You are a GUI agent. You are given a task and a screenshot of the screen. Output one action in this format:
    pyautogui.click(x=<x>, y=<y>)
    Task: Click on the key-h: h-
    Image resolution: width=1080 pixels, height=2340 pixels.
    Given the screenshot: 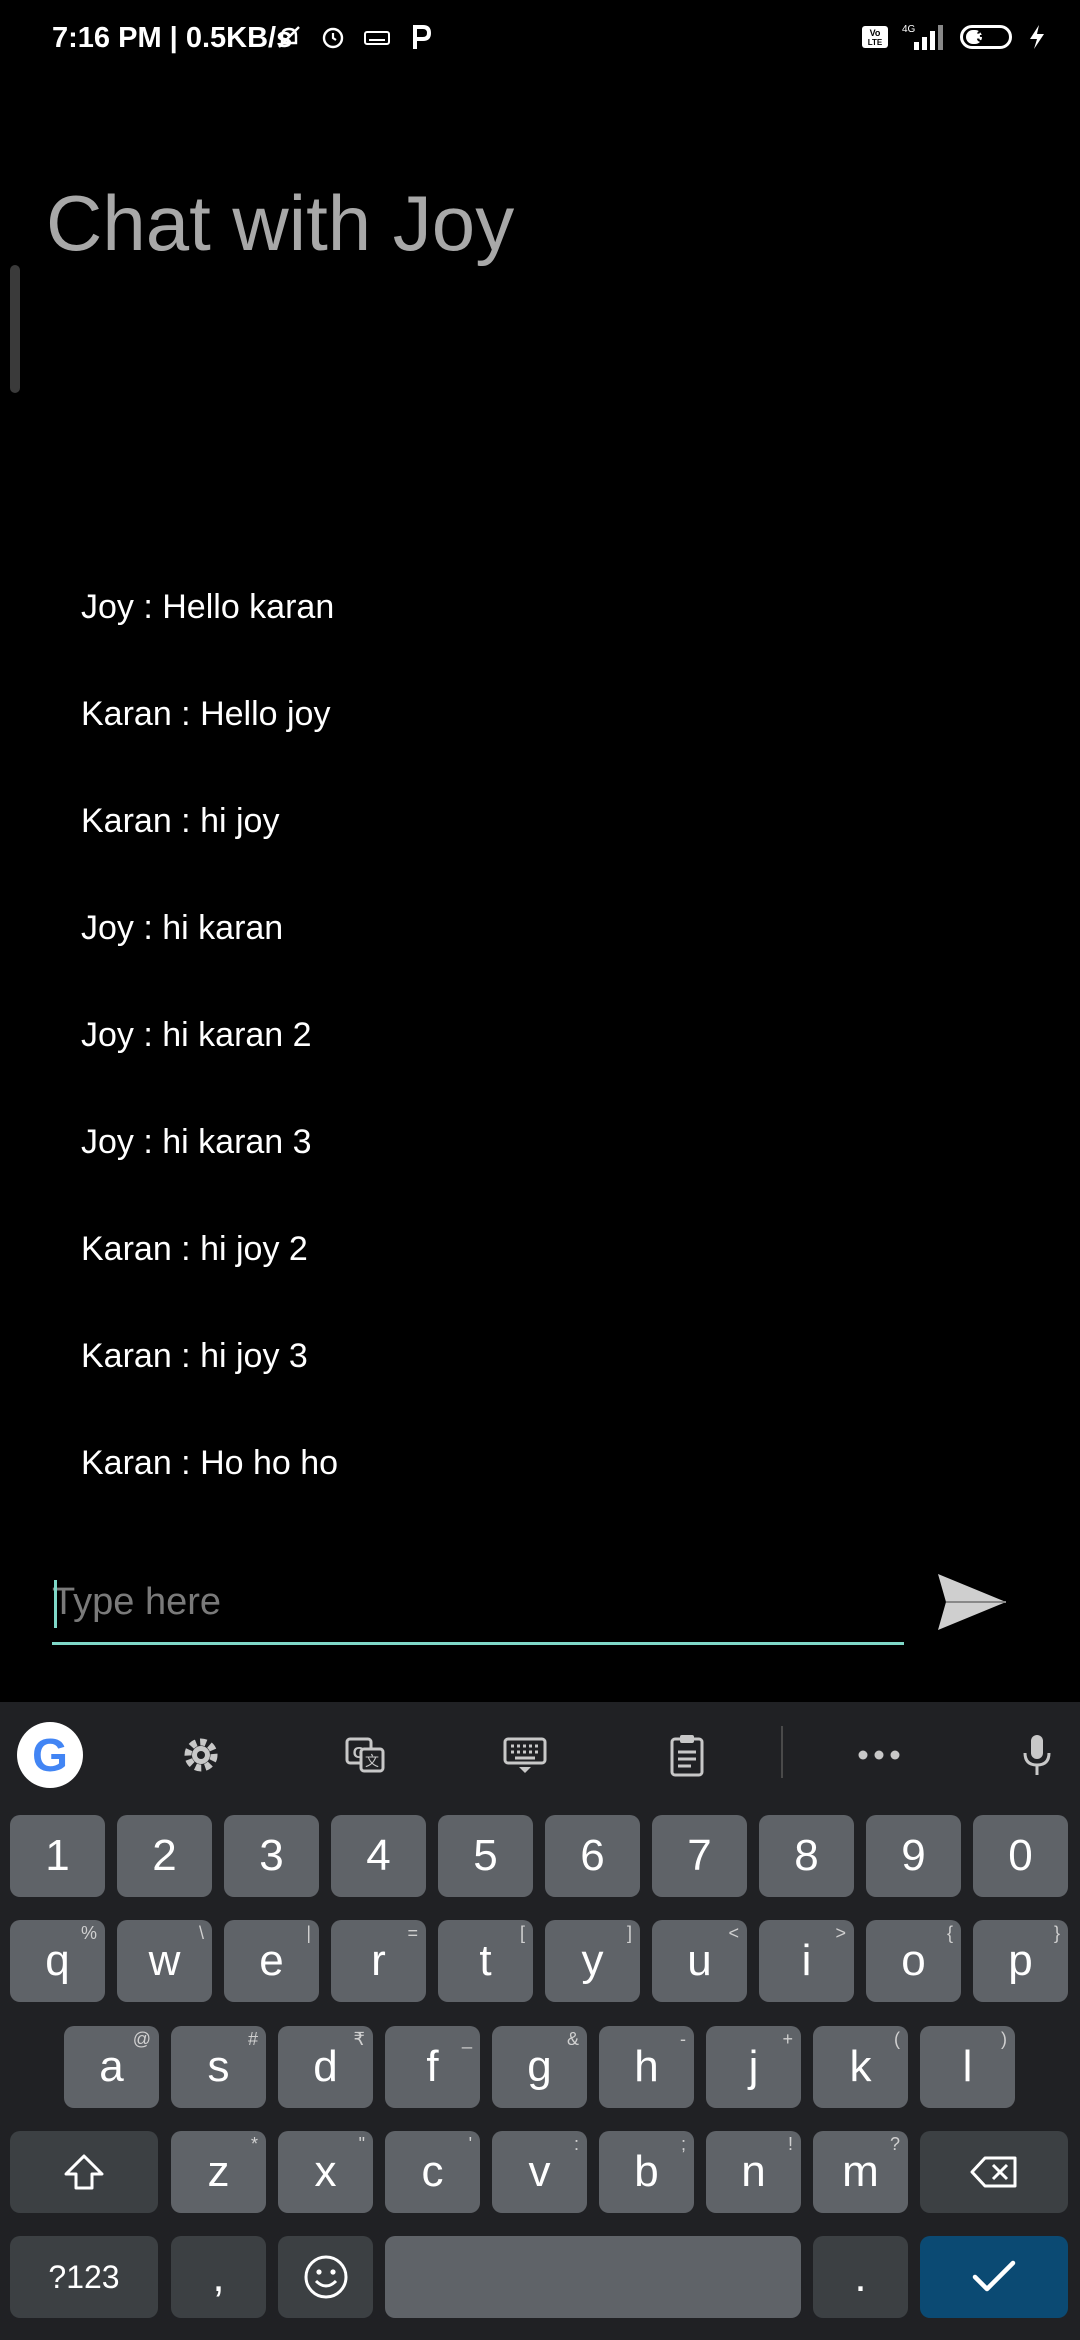 What is the action you would take?
    pyautogui.click(x=646, y=2067)
    